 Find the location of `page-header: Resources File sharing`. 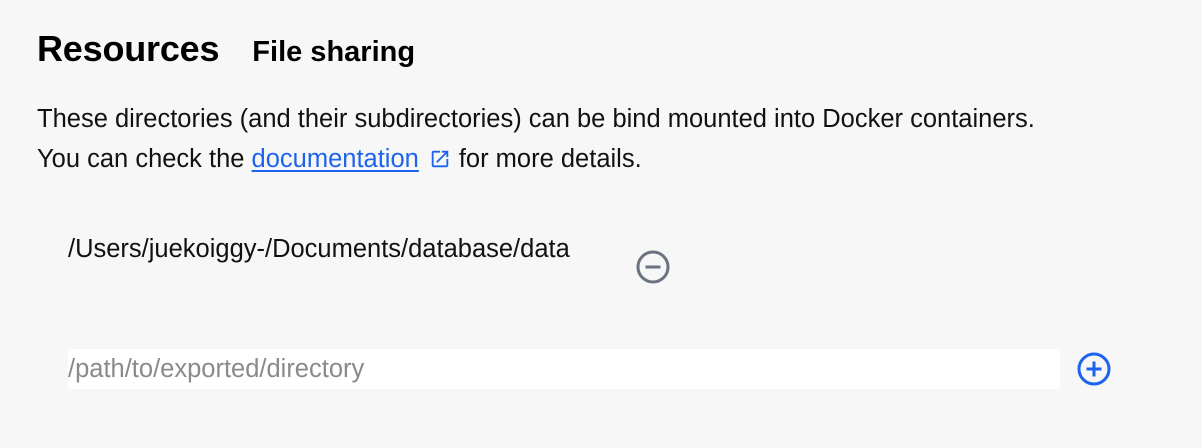

page-header: Resources File sharing is located at coordinates (226, 49).